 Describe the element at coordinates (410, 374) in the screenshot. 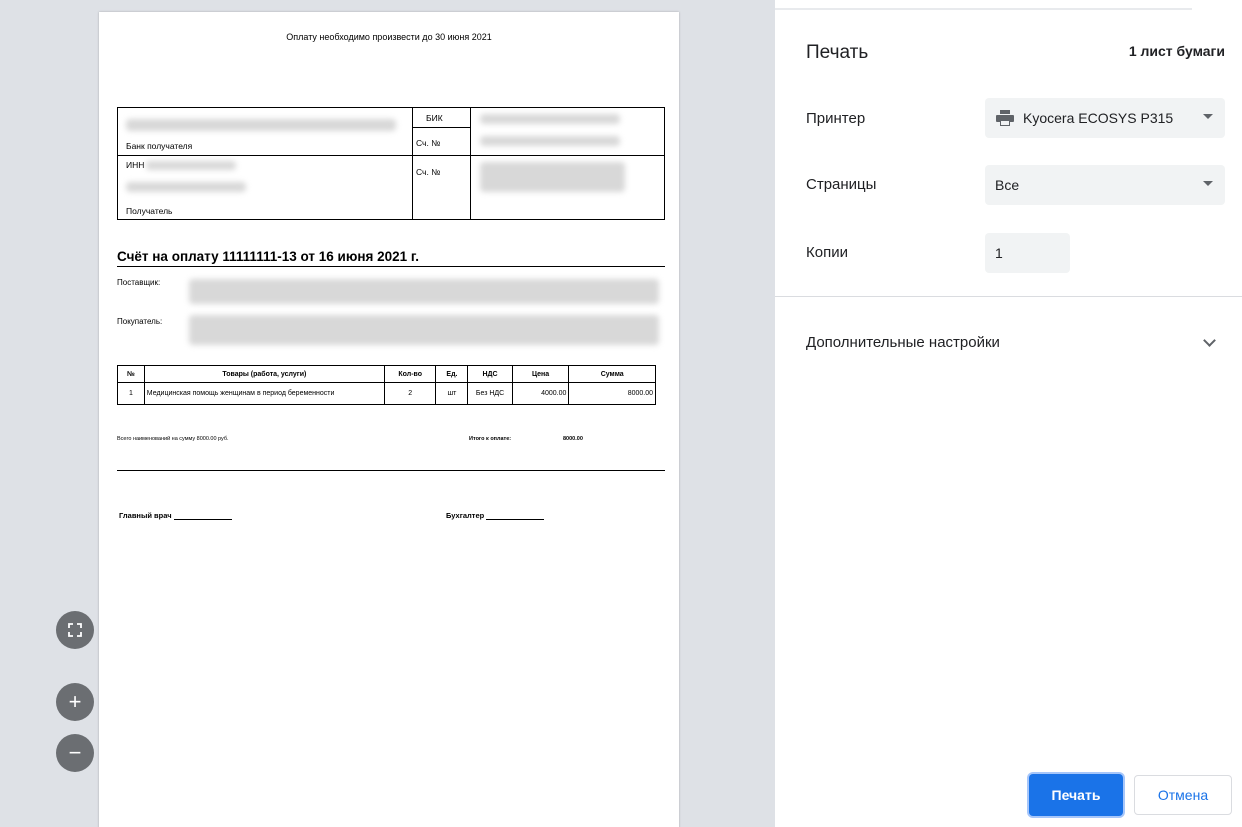

I see `col-quantity: Кол-во` at that location.